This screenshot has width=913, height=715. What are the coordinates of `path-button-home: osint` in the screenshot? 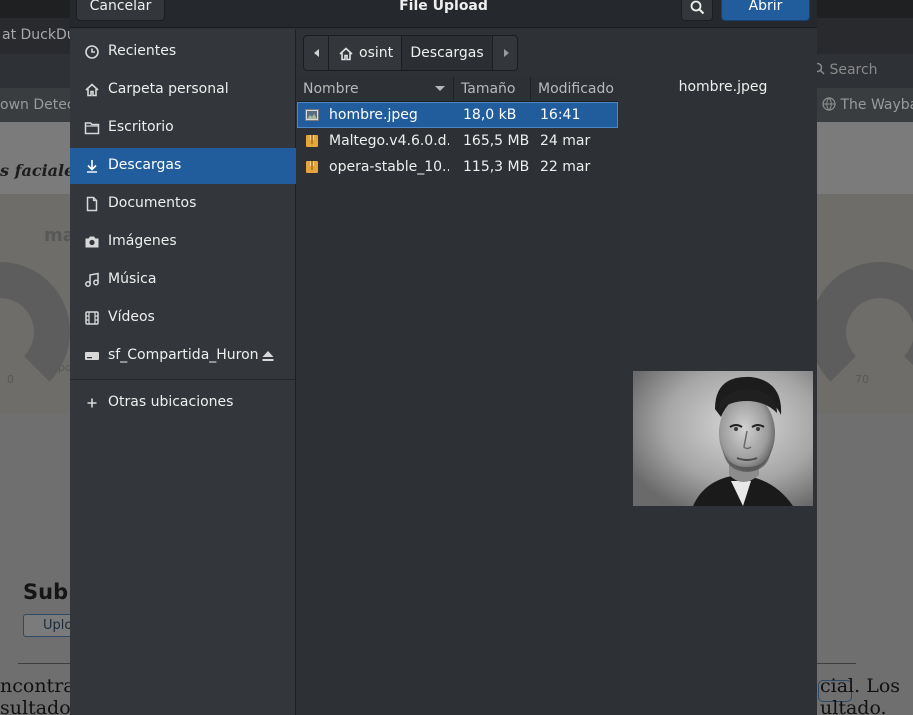 It's located at (365, 53).